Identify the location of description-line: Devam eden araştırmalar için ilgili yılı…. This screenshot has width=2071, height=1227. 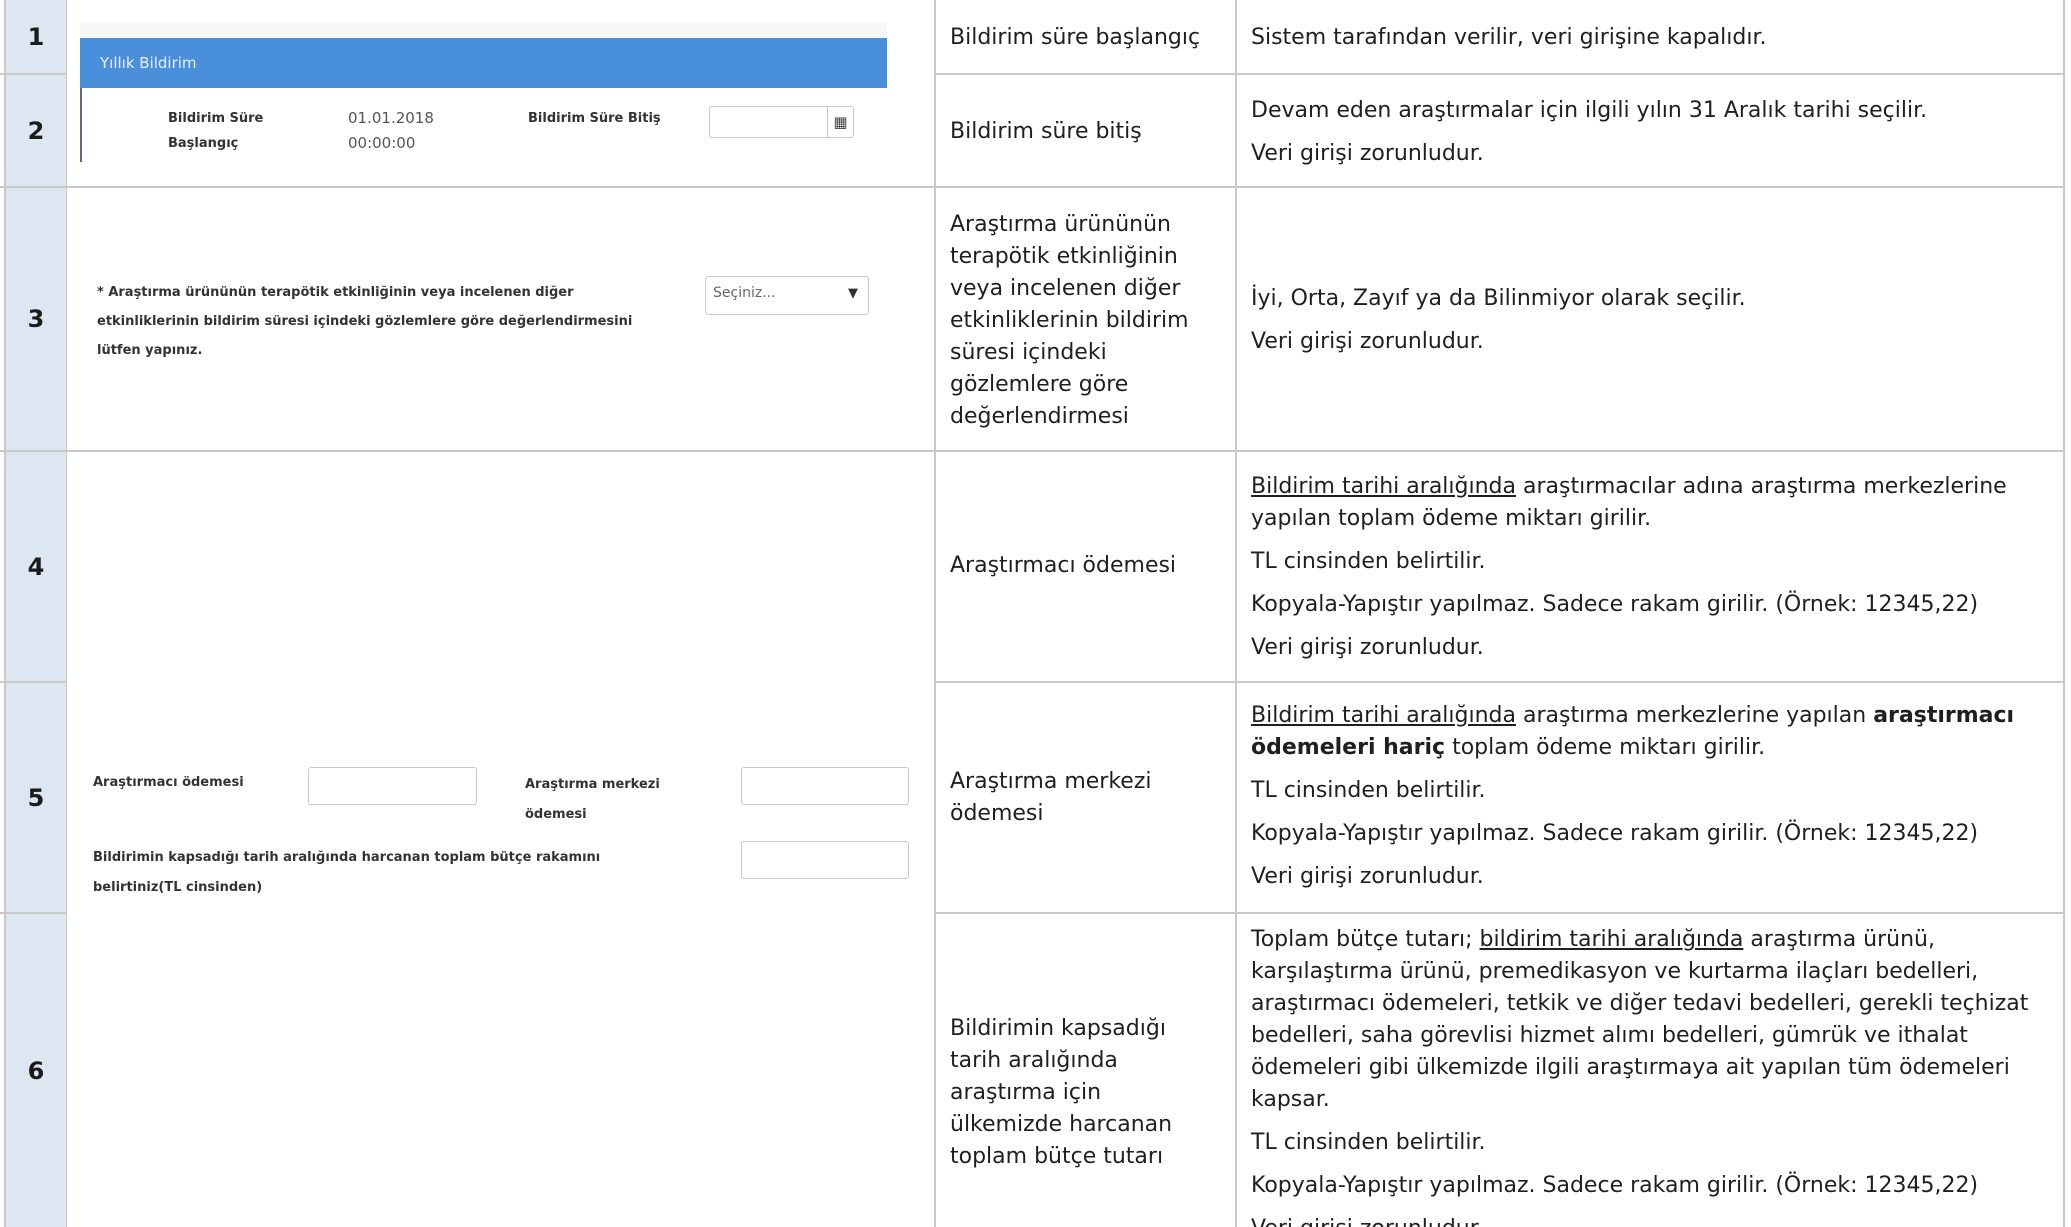
(1589, 110).